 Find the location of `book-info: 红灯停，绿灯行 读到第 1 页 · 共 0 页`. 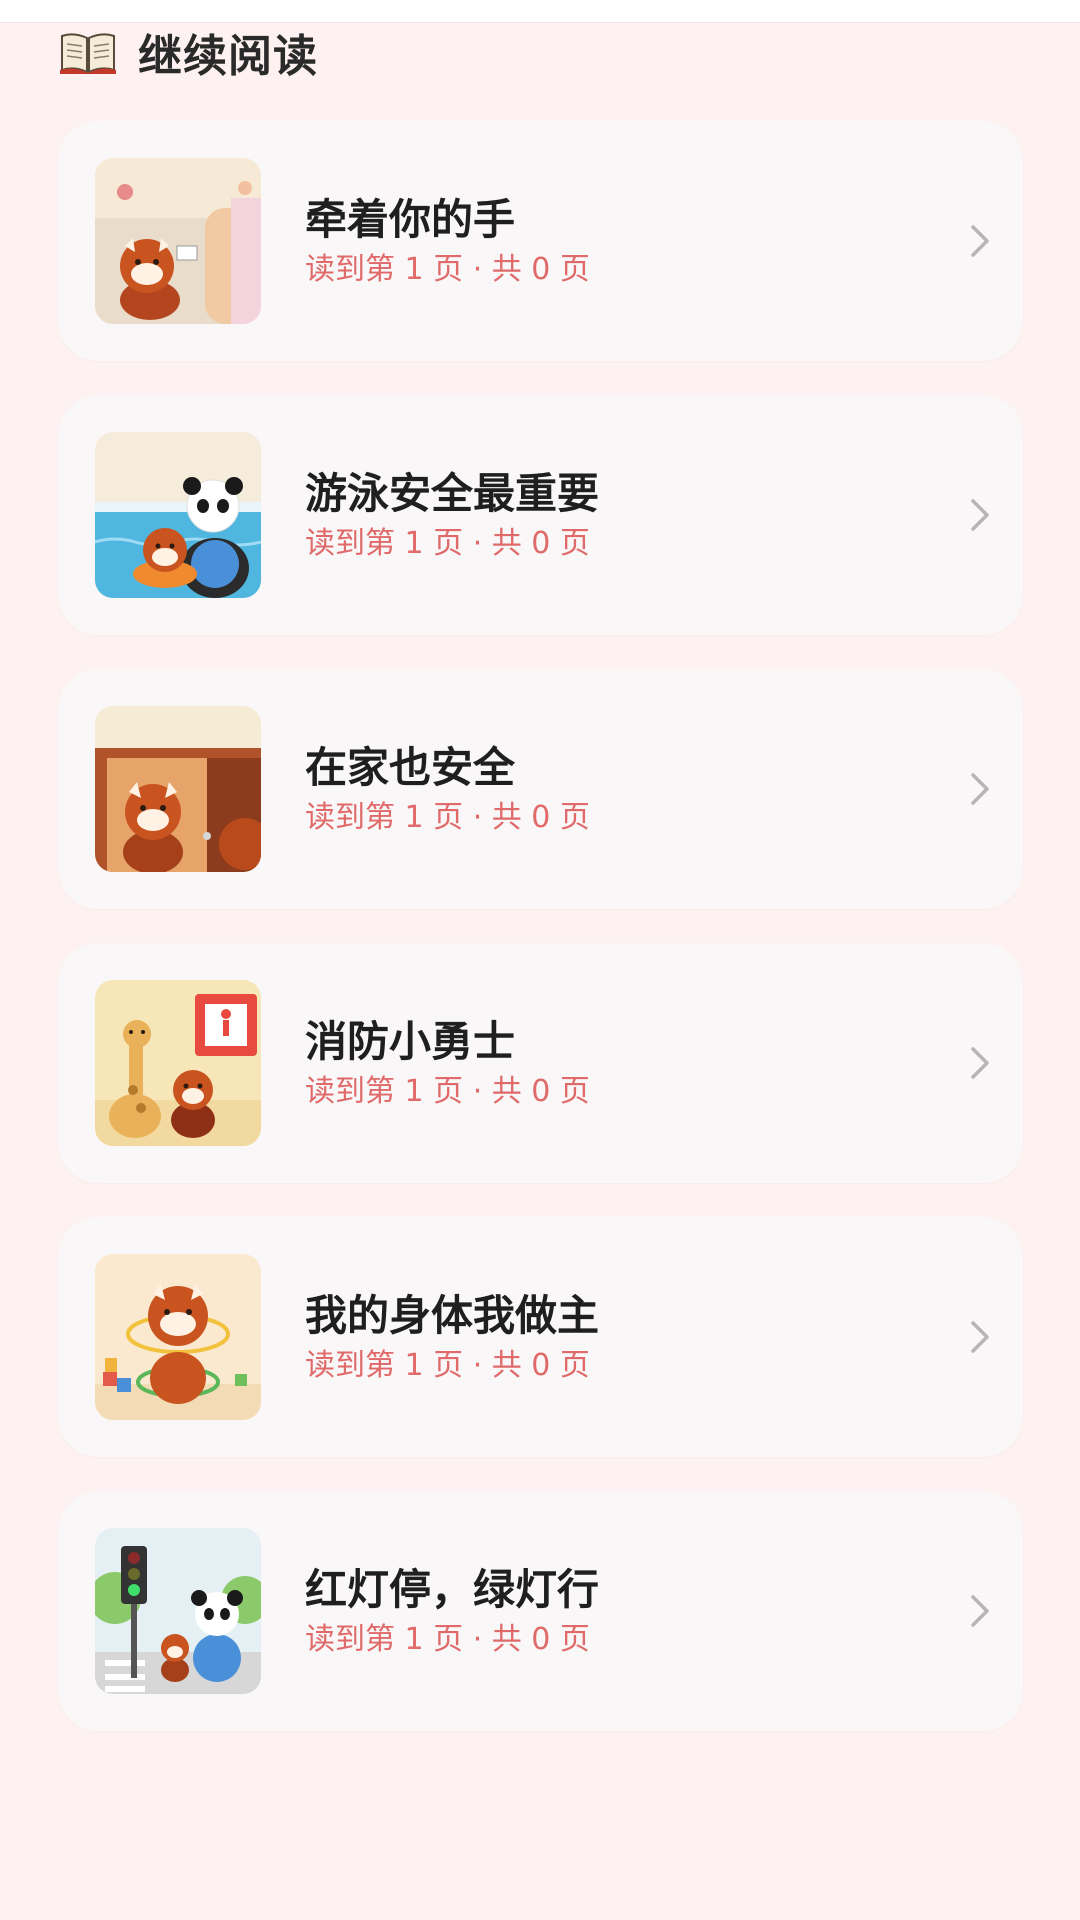

book-info: 红灯停，绿灯行 读到第 1 页 · 共 0 页 is located at coordinates (452, 1611).